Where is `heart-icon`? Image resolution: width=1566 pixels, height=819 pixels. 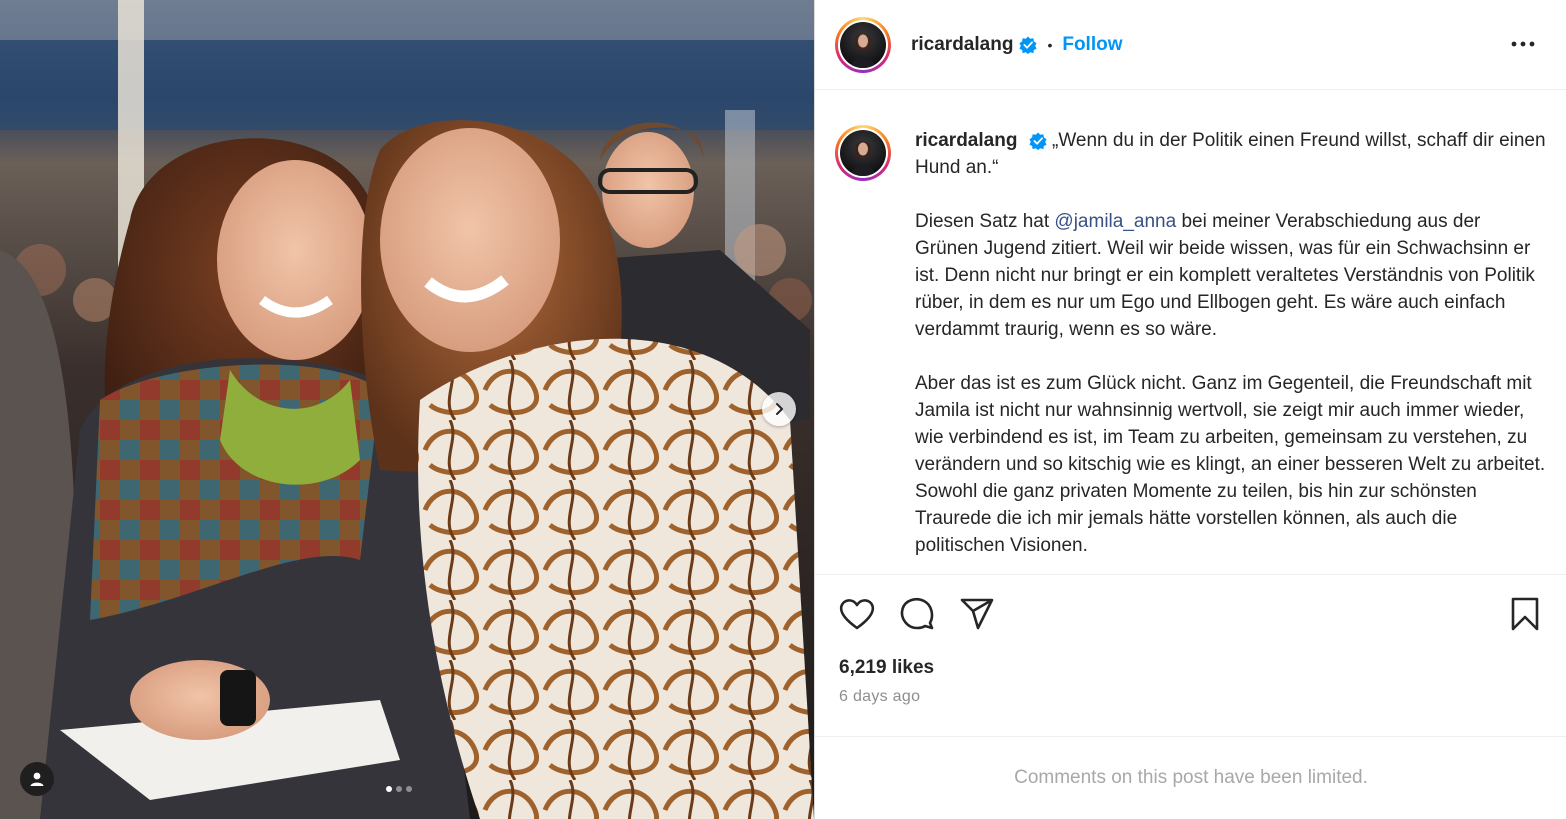
heart-icon is located at coordinates (857, 614).